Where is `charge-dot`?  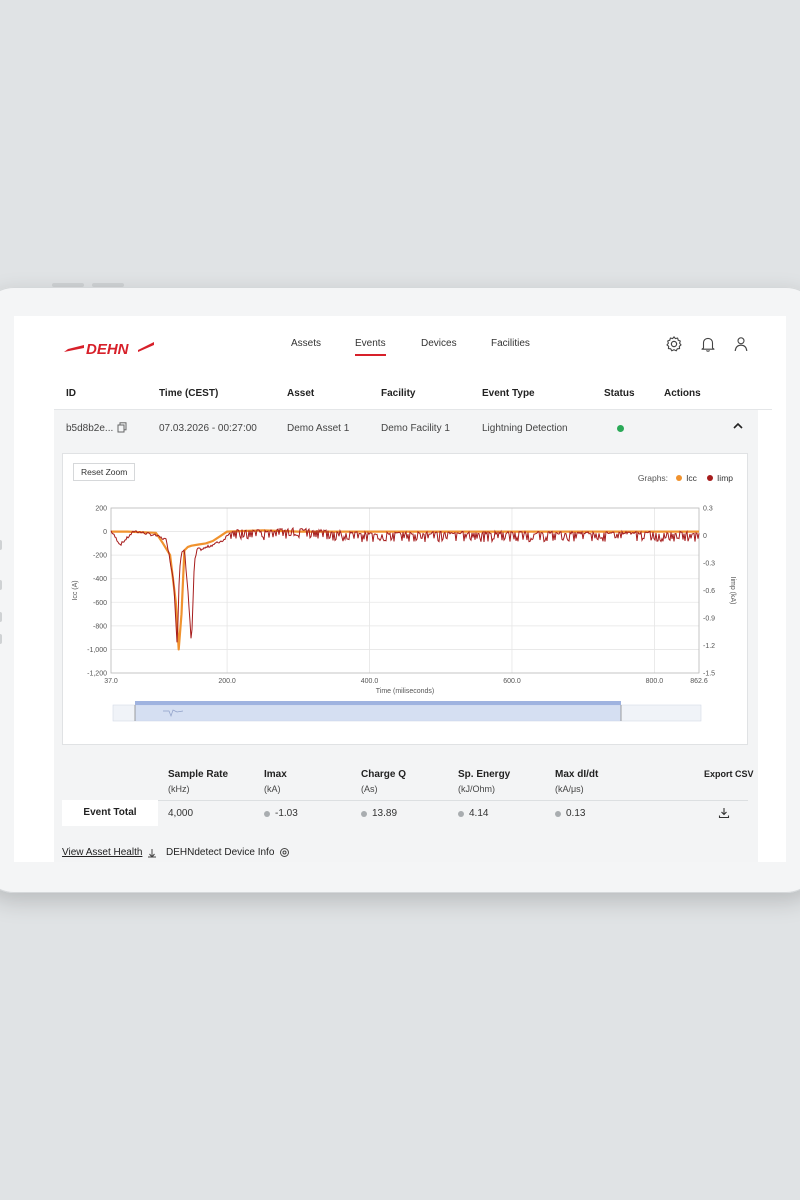 charge-dot is located at coordinates (364, 813).